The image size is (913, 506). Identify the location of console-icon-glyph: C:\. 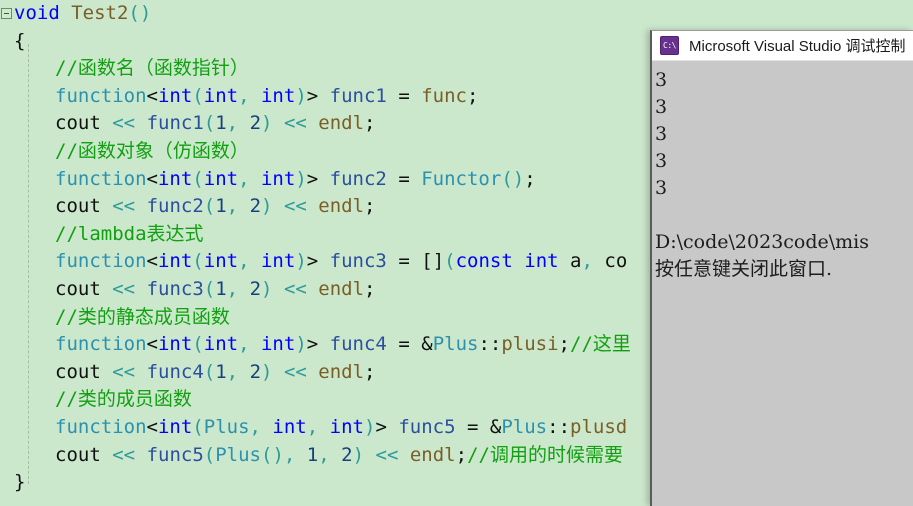
(669, 45).